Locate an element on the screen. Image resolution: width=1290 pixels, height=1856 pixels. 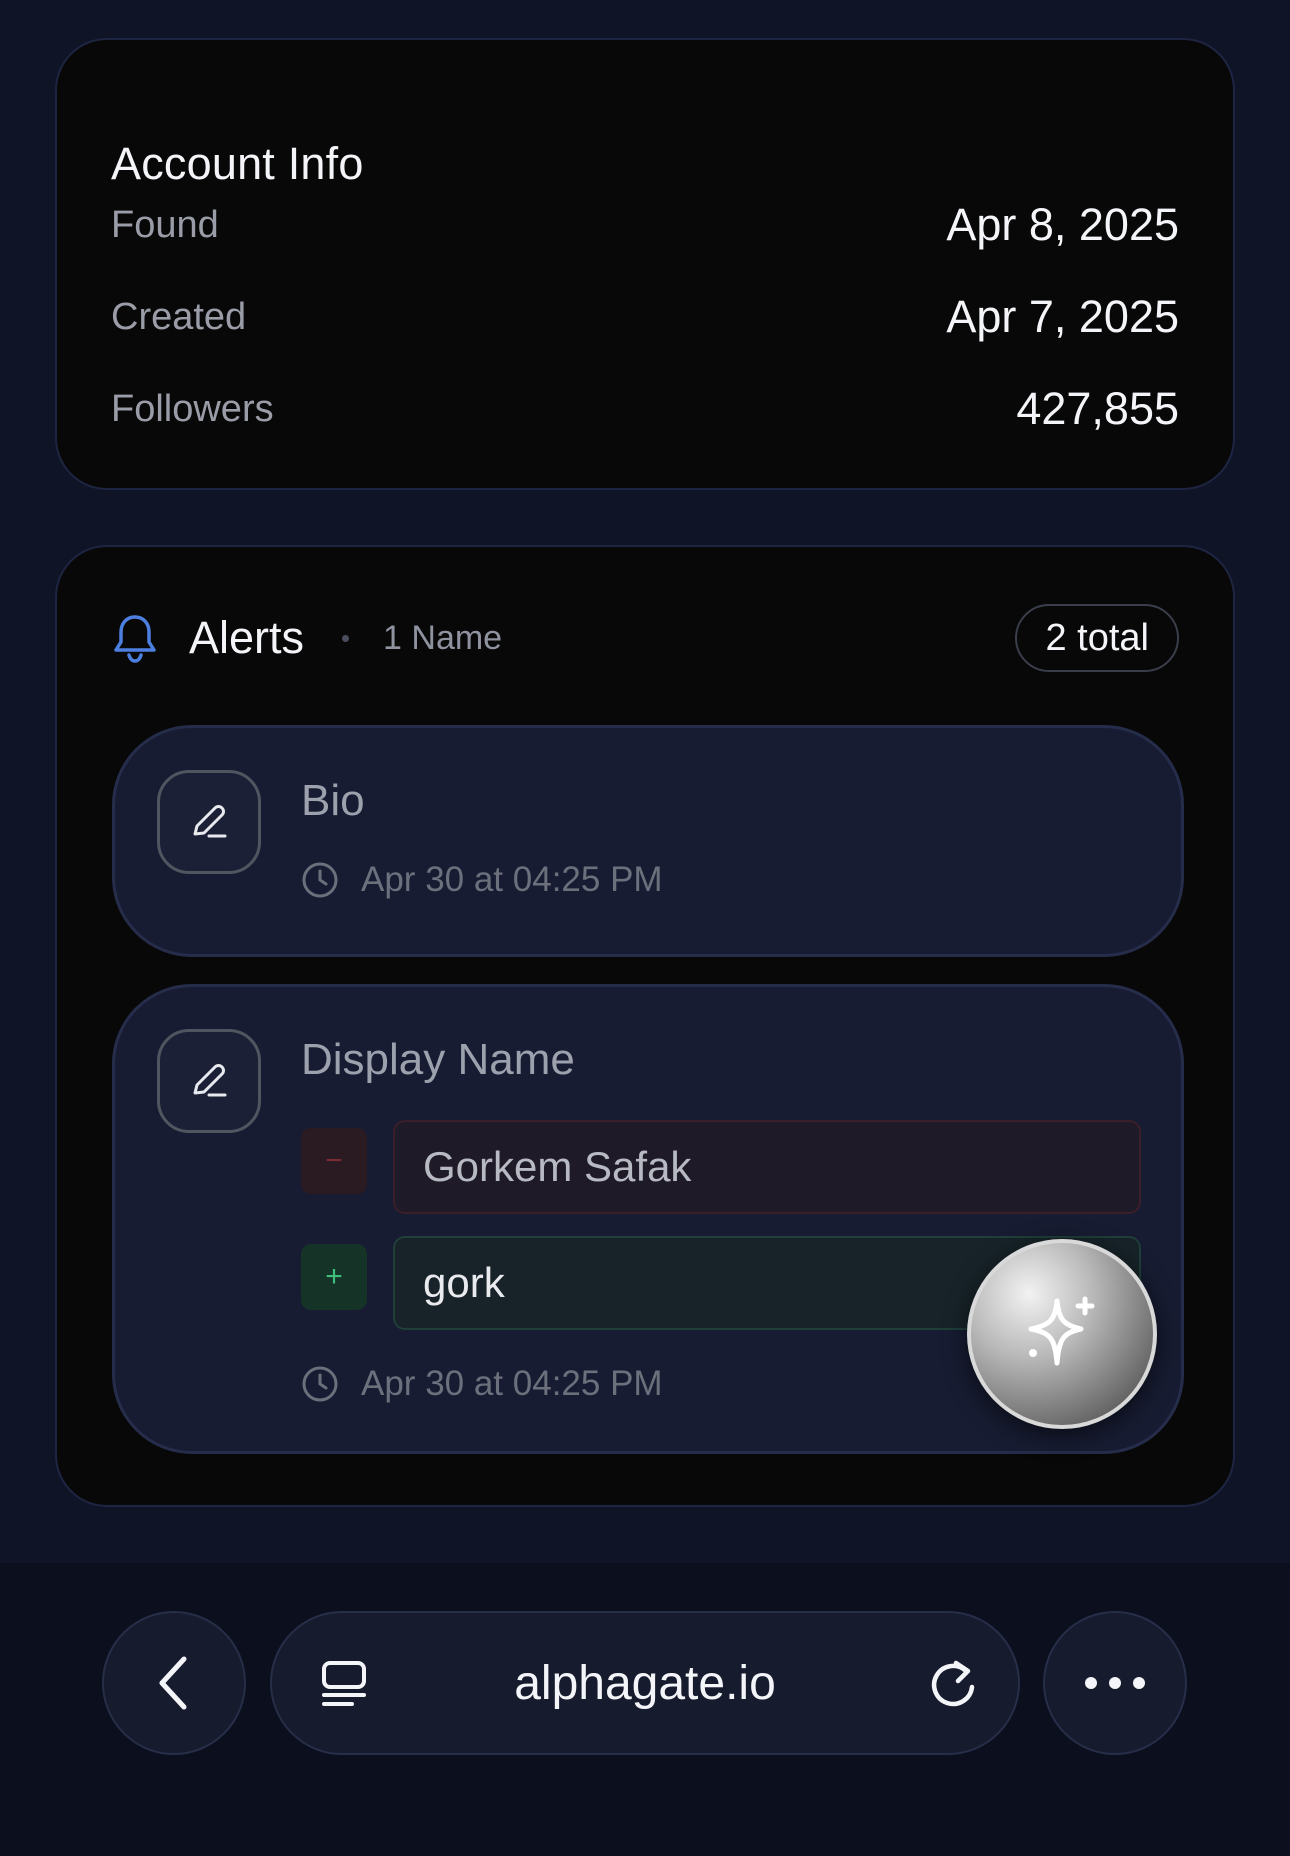
alerts-title: Alerts is located at coordinates (247, 637).